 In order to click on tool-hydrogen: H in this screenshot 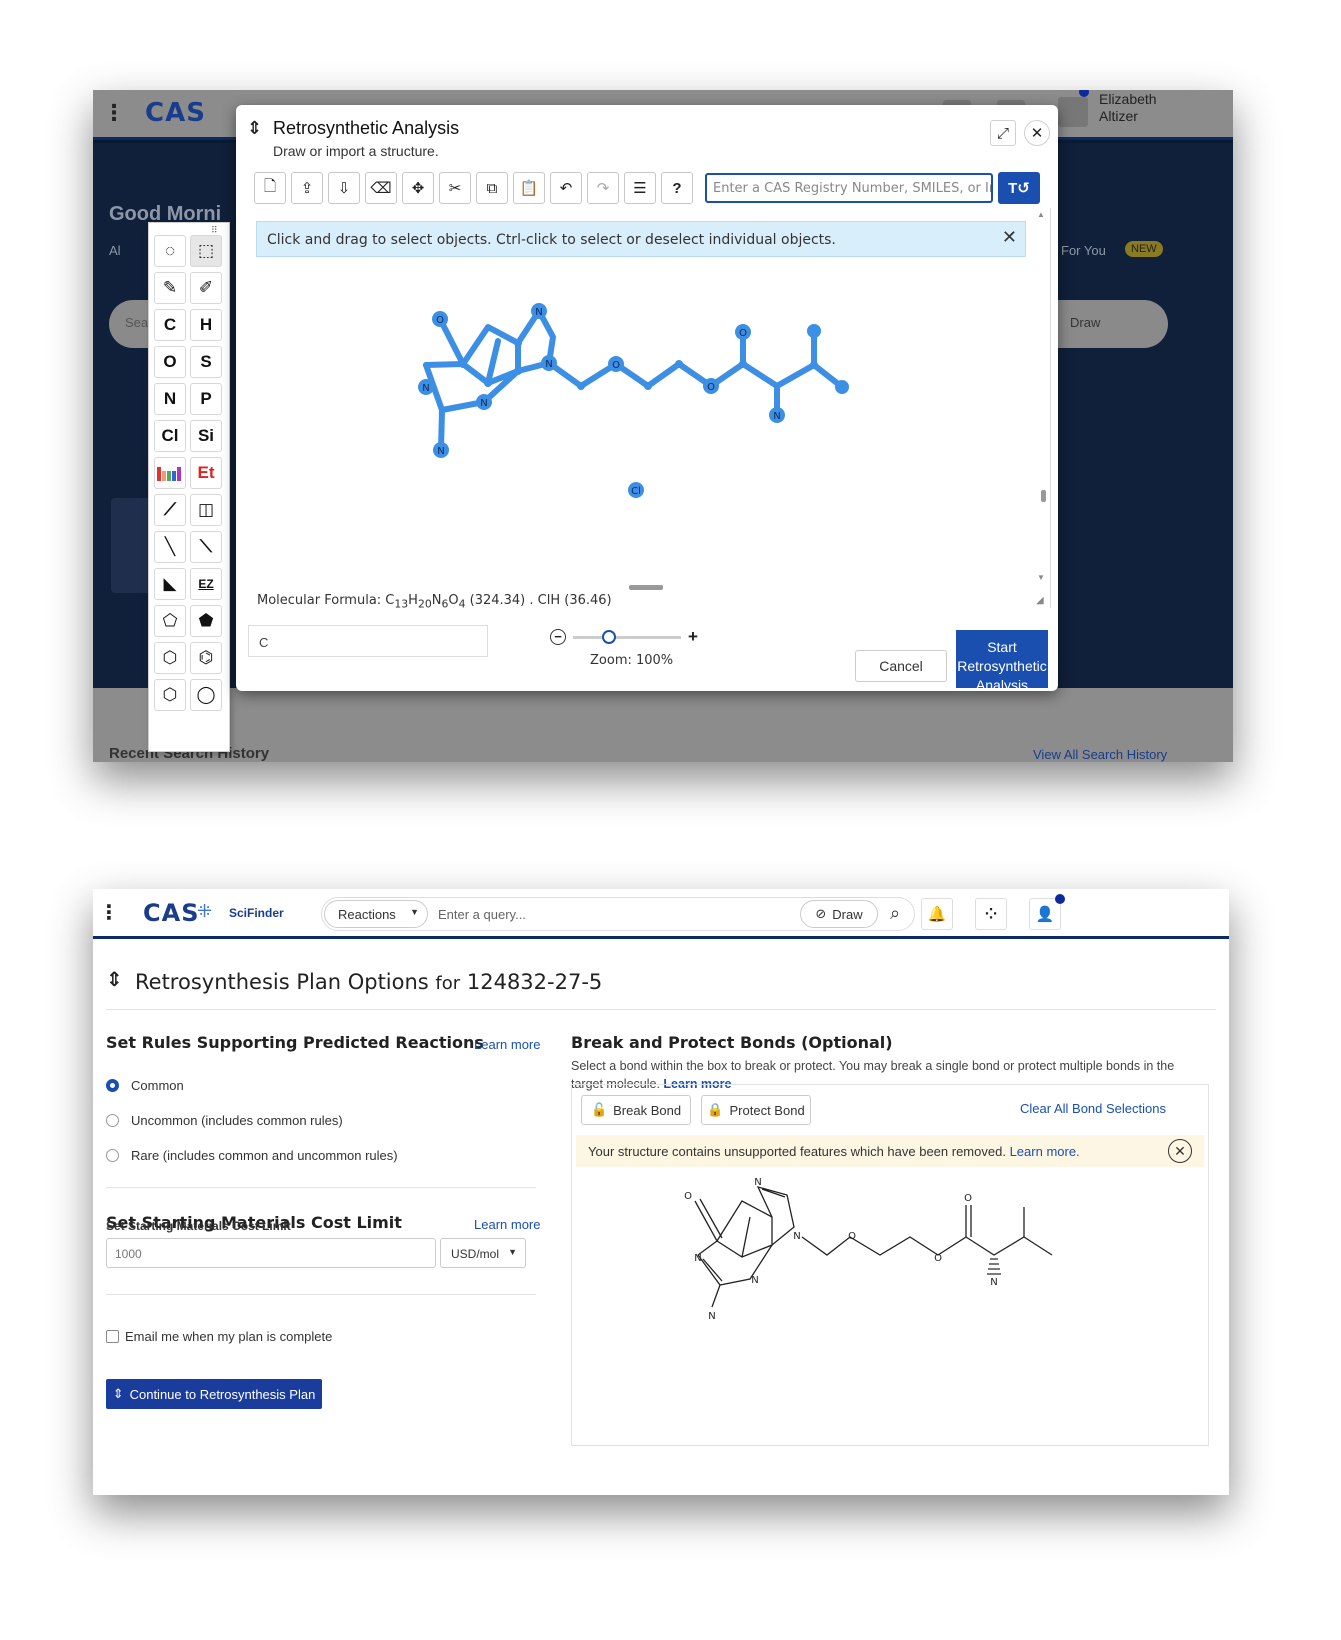, I will do `click(206, 325)`.